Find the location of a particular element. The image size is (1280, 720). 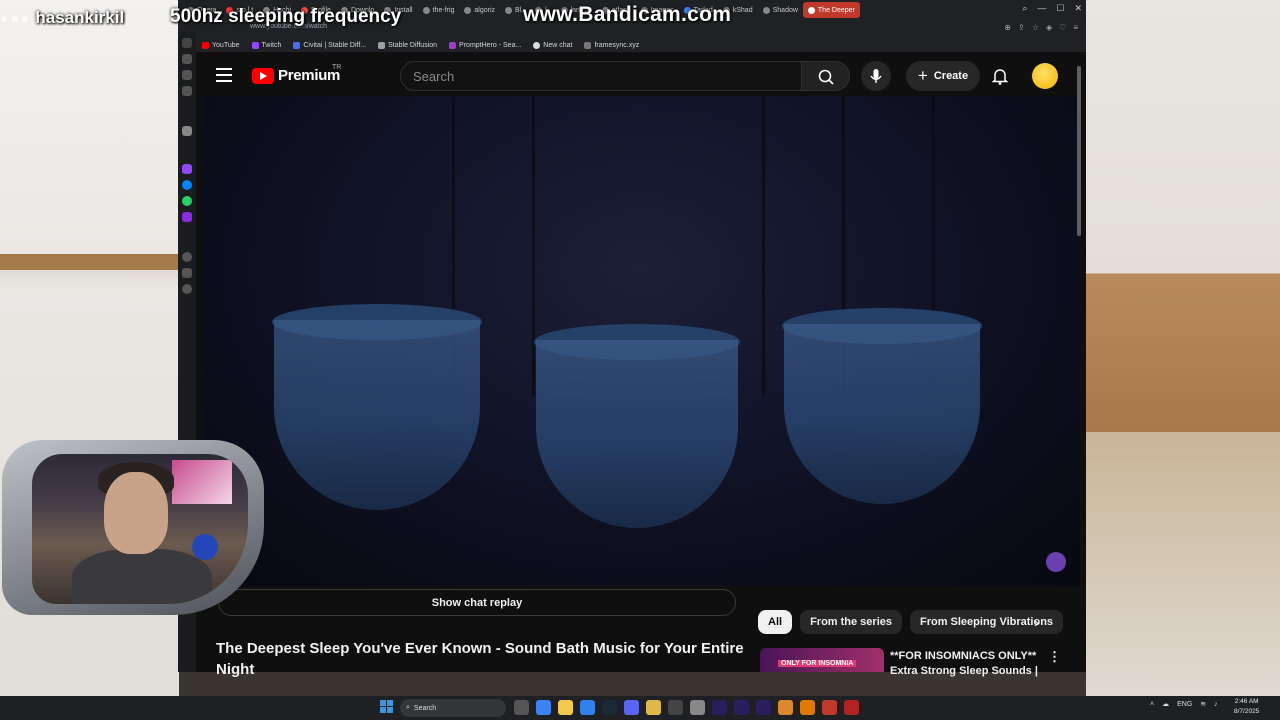

scrollbar is located at coordinates (1079, 364).